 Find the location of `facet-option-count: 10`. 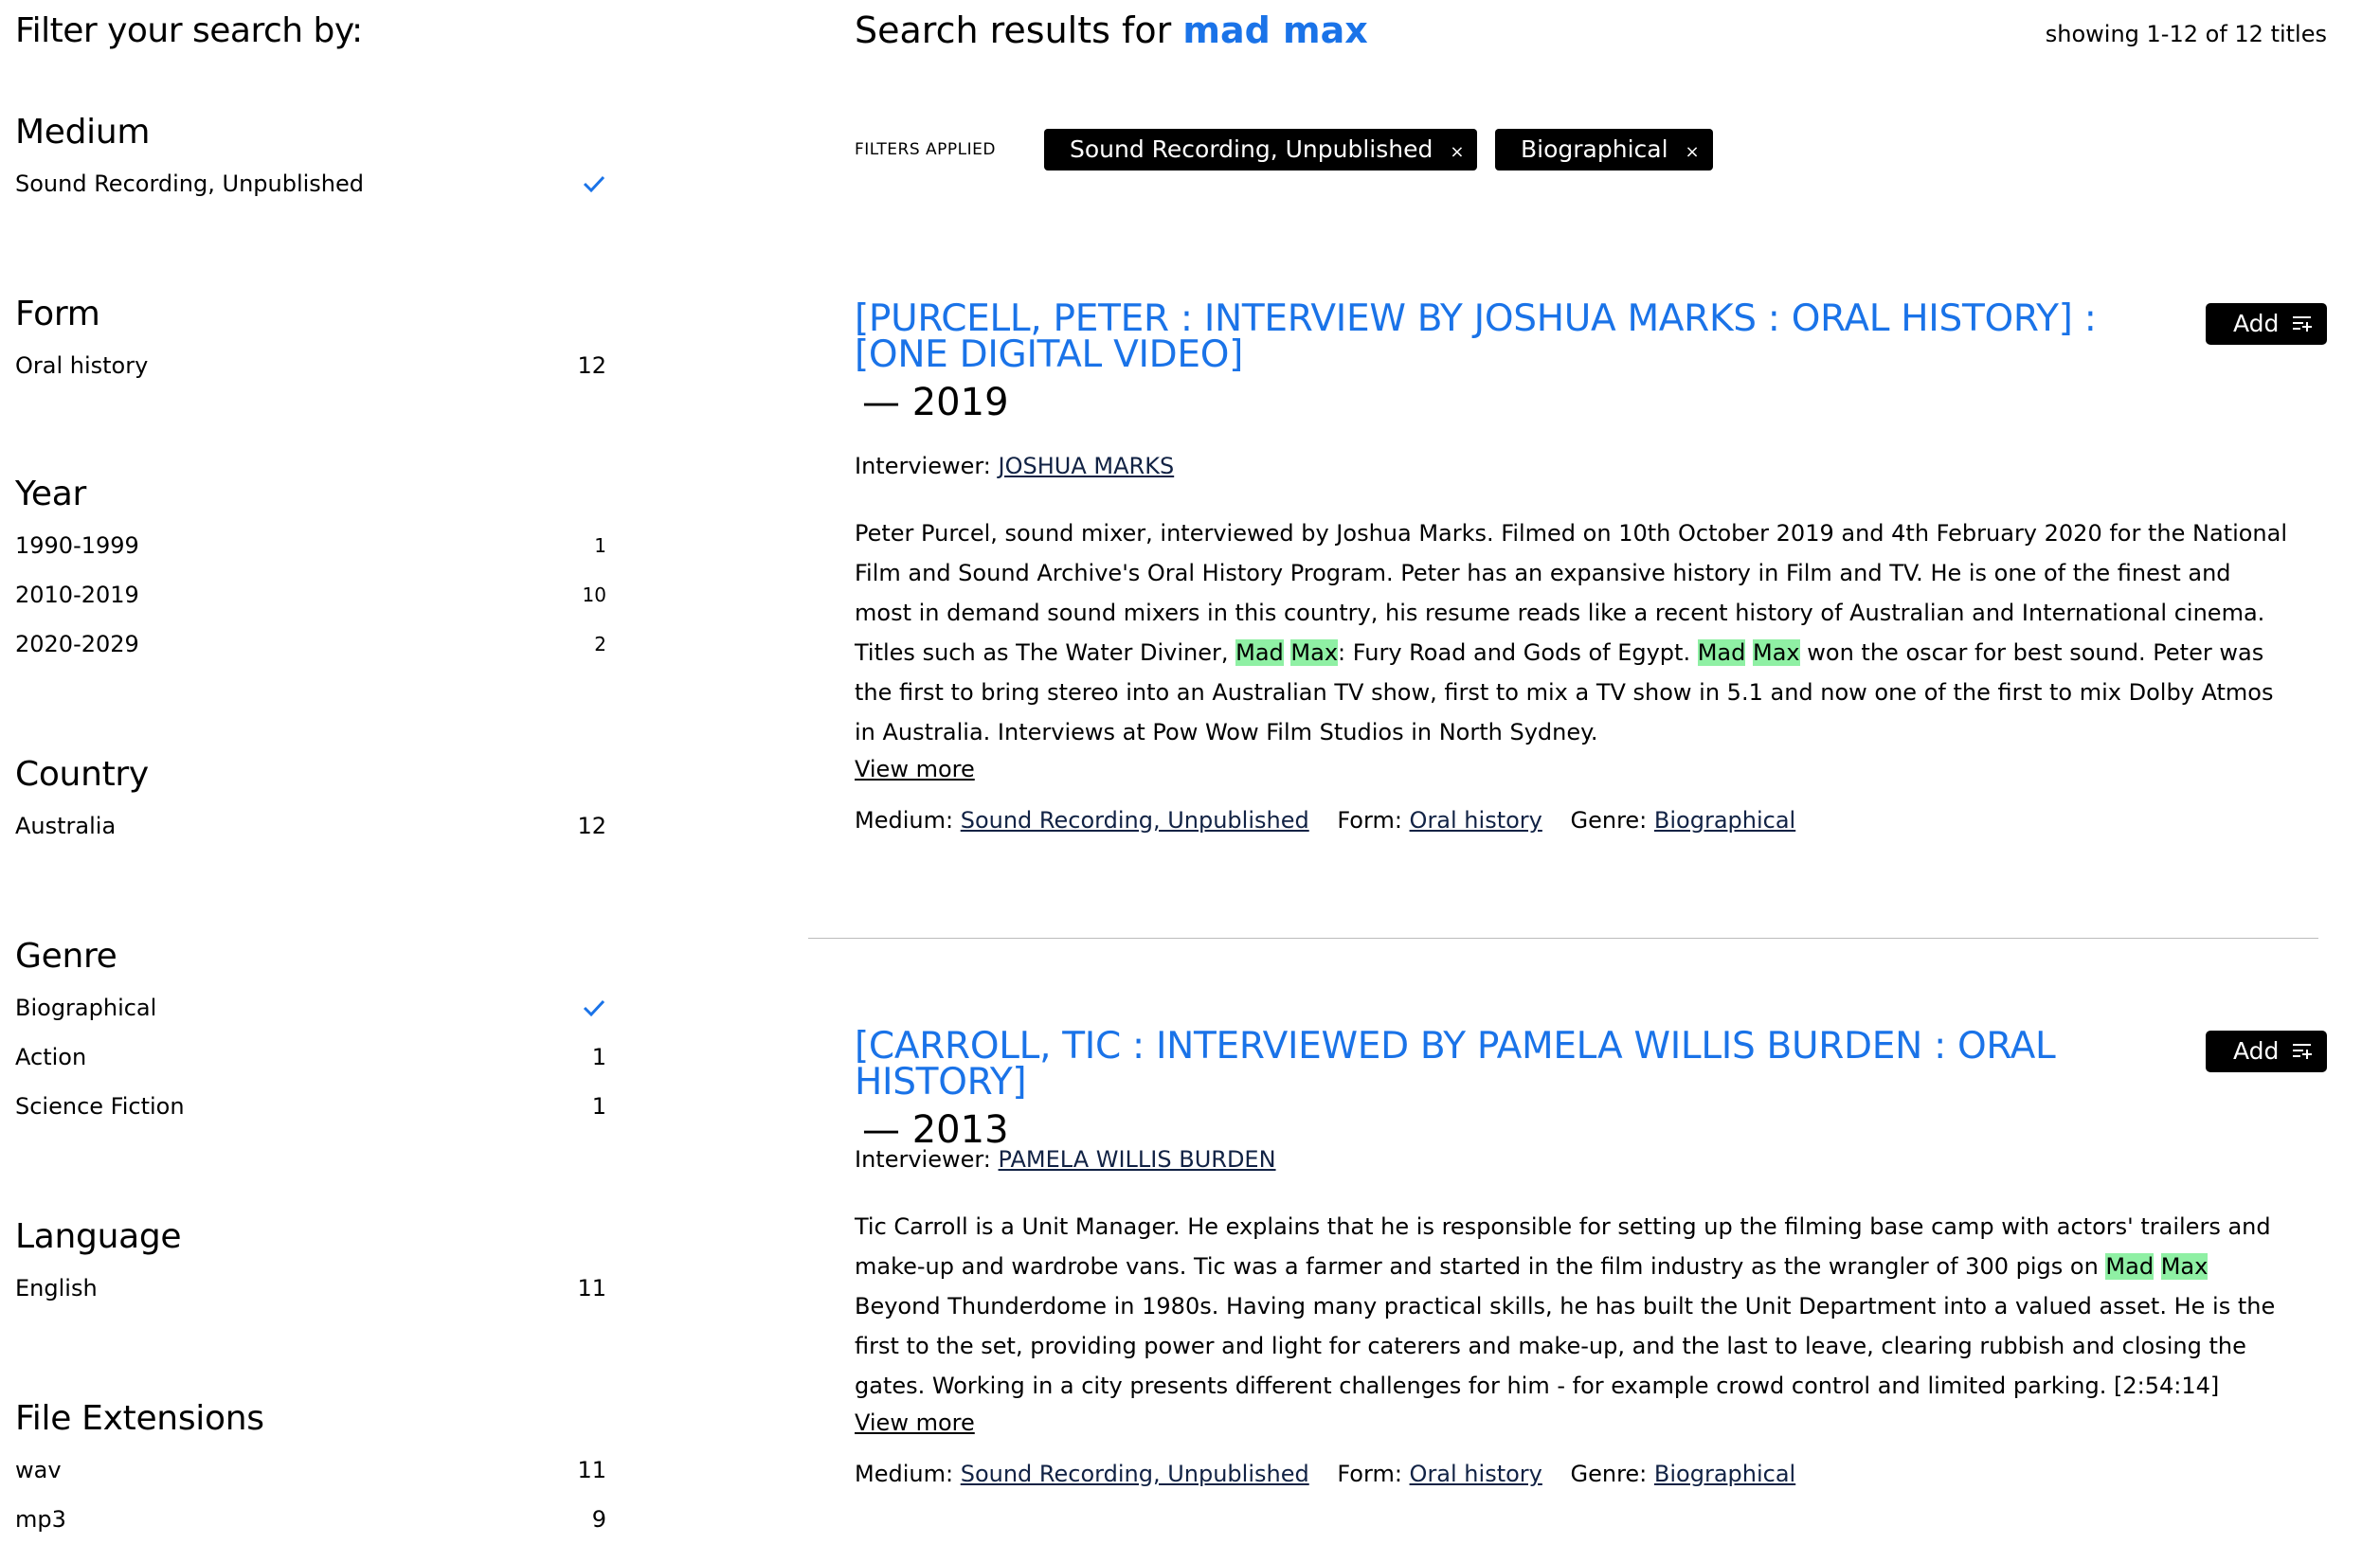

facet-option-count: 10 is located at coordinates (594, 594).